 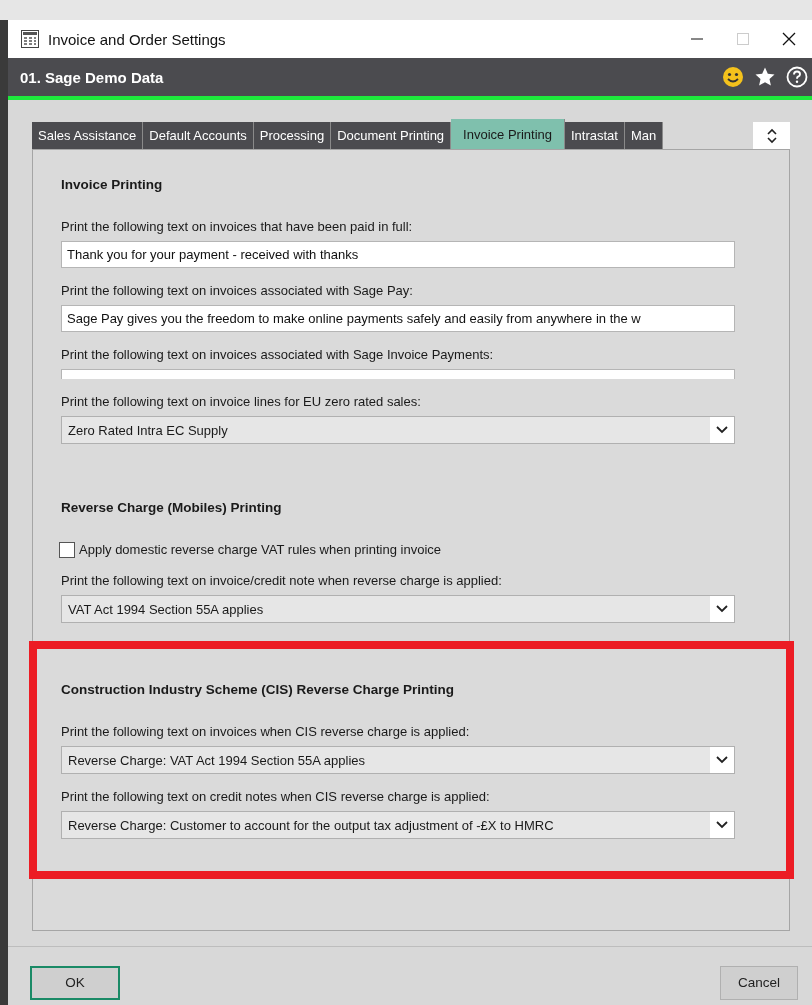 I want to click on text-field: Sage Pay gives you the freedom to make online payments safely and easily from anywhere in the w, so click(x=398, y=319).